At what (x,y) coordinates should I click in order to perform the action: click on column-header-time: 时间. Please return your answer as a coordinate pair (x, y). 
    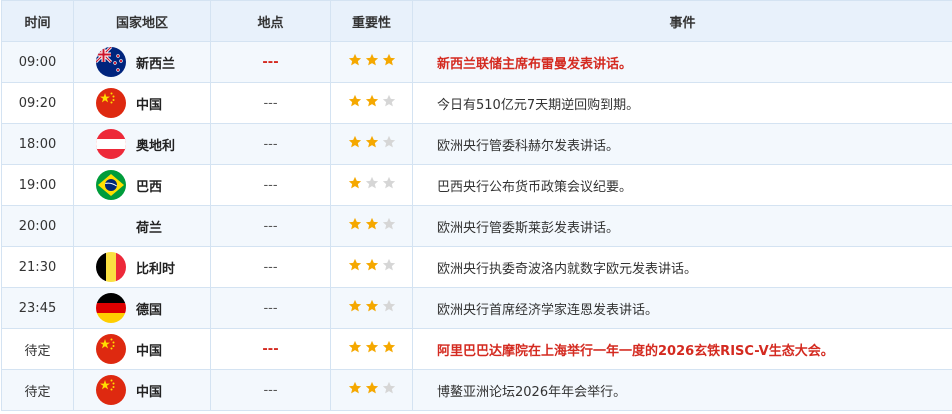
    Looking at the image, I should click on (37, 21).